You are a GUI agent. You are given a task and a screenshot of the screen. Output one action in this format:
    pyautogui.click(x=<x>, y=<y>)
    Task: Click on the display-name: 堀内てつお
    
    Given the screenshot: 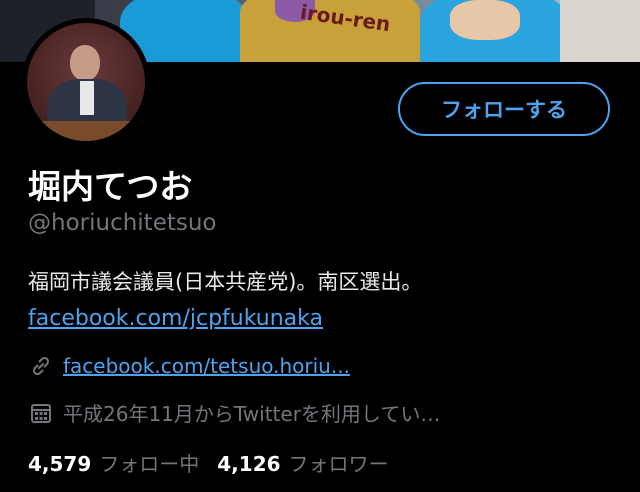 What is the action you would take?
    pyautogui.click(x=110, y=186)
    